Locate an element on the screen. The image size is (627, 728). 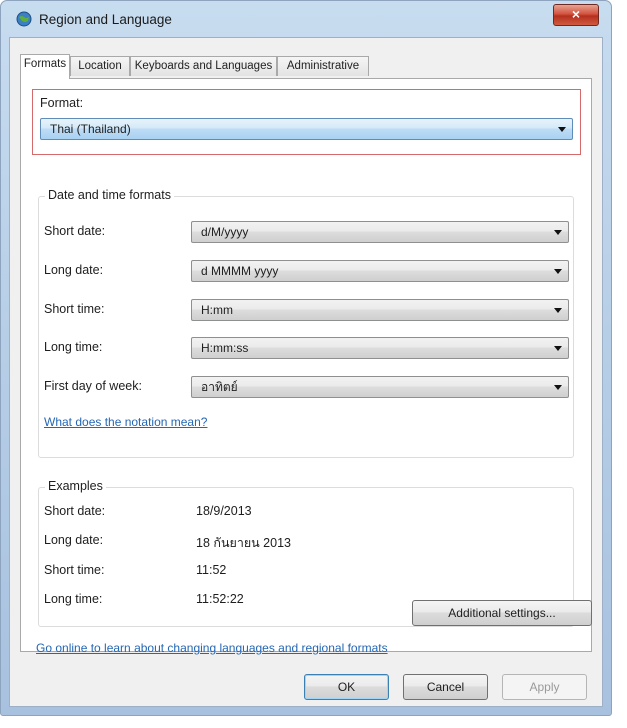
long-time-value: H:mm:ss is located at coordinates (225, 348).